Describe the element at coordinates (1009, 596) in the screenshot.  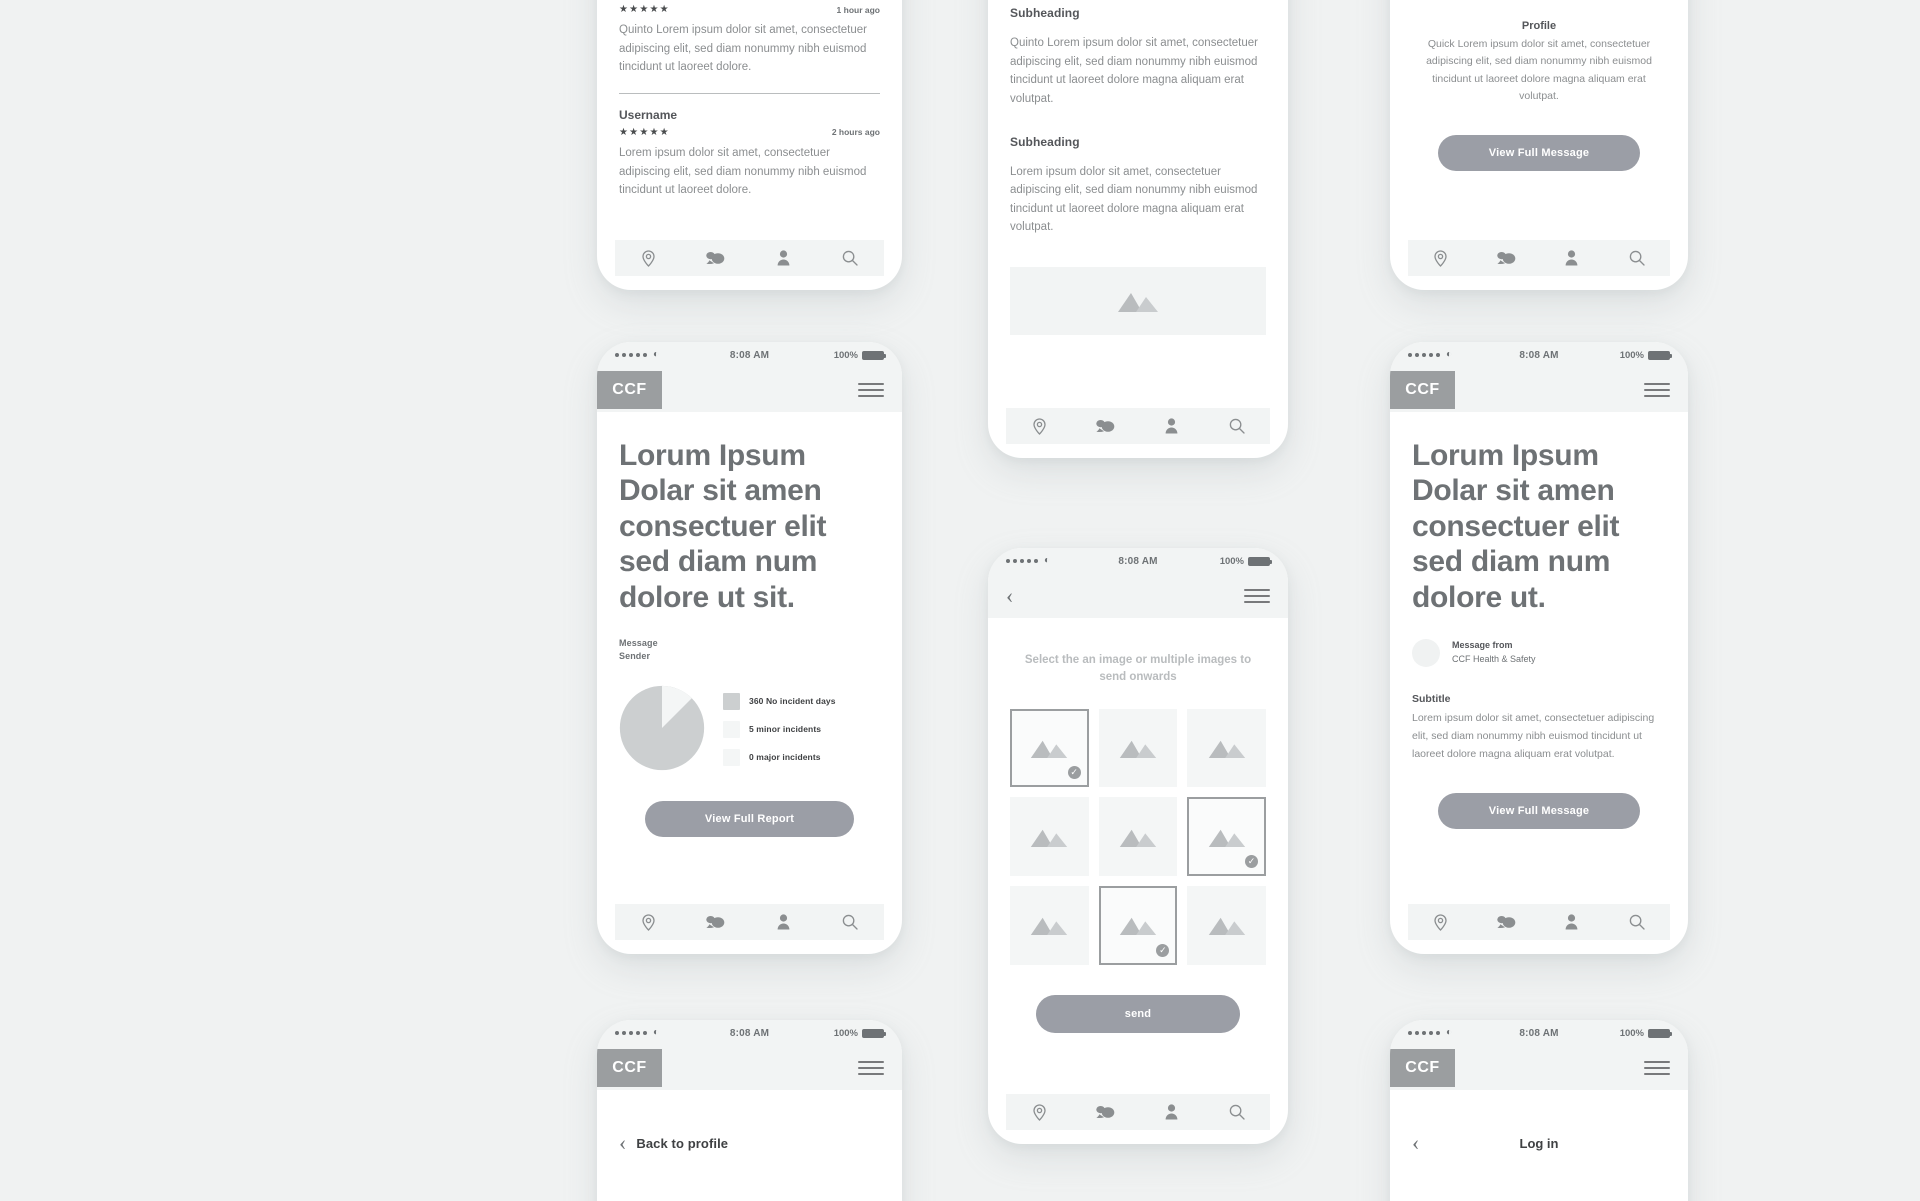
I see `back-chevron-icon: ‹` at that location.